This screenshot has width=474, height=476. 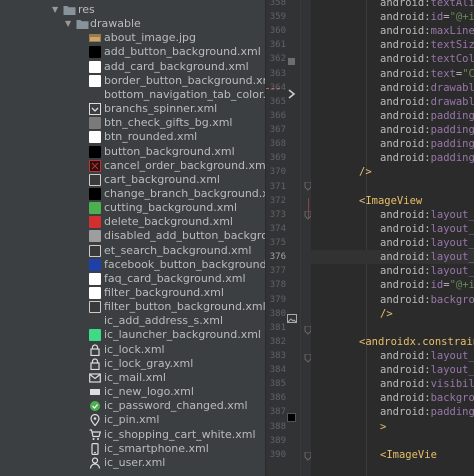 What do you see at coordinates (132, 406) in the screenshot?
I see `tree-file-item: ic_password_changed.xml` at bounding box center [132, 406].